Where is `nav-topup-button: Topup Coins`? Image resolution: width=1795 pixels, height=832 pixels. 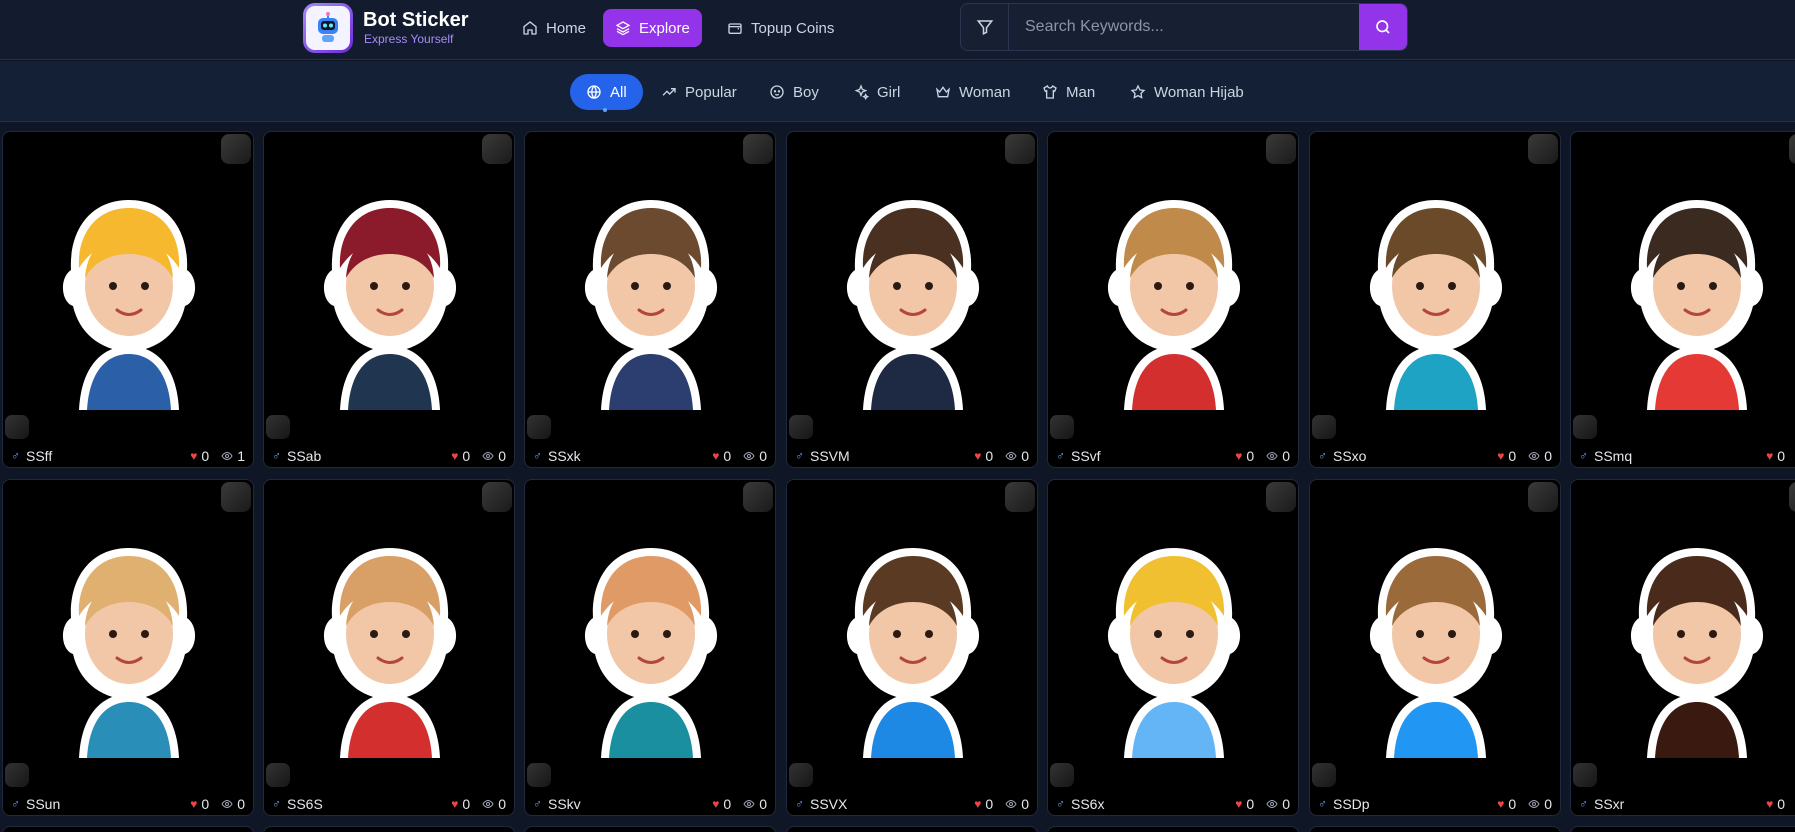 nav-topup-button: Topup Coins is located at coordinates (780, 28).